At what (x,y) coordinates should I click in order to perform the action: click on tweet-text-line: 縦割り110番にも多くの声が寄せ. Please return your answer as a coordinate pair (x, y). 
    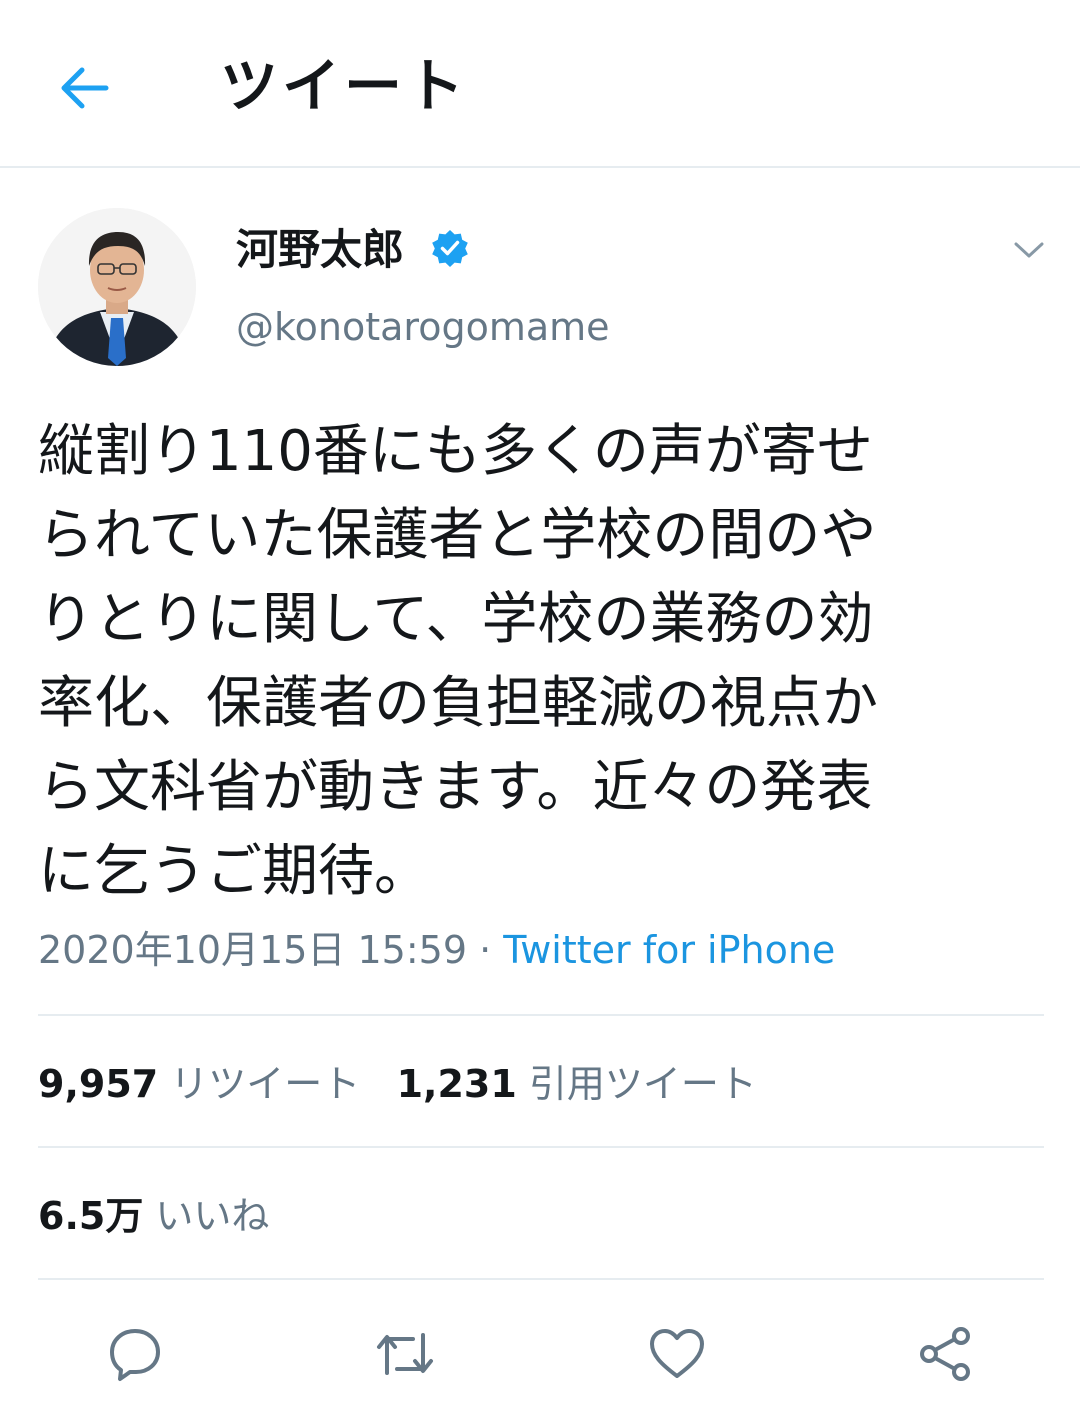
    Looking at the image, I should click on (455, 451).